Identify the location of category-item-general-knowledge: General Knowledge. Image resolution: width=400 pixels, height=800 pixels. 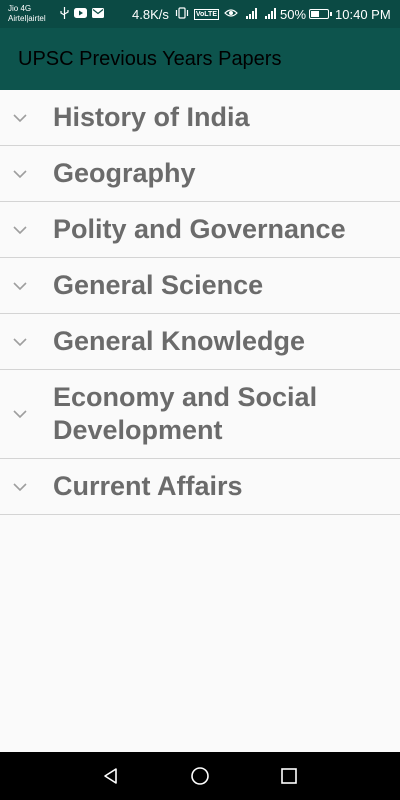
(200, 342).